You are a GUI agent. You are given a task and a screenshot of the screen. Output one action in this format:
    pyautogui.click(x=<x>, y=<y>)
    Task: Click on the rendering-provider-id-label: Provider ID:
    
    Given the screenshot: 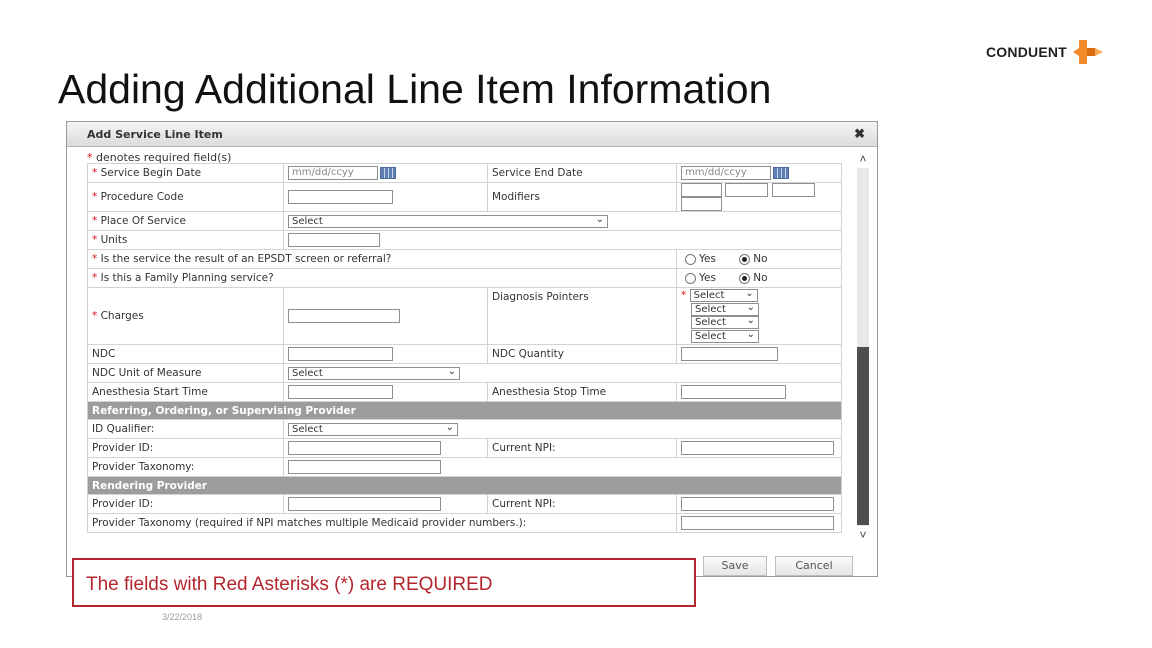 What is the action you would take?
    pyautogui.click(x=185, y=504)
    